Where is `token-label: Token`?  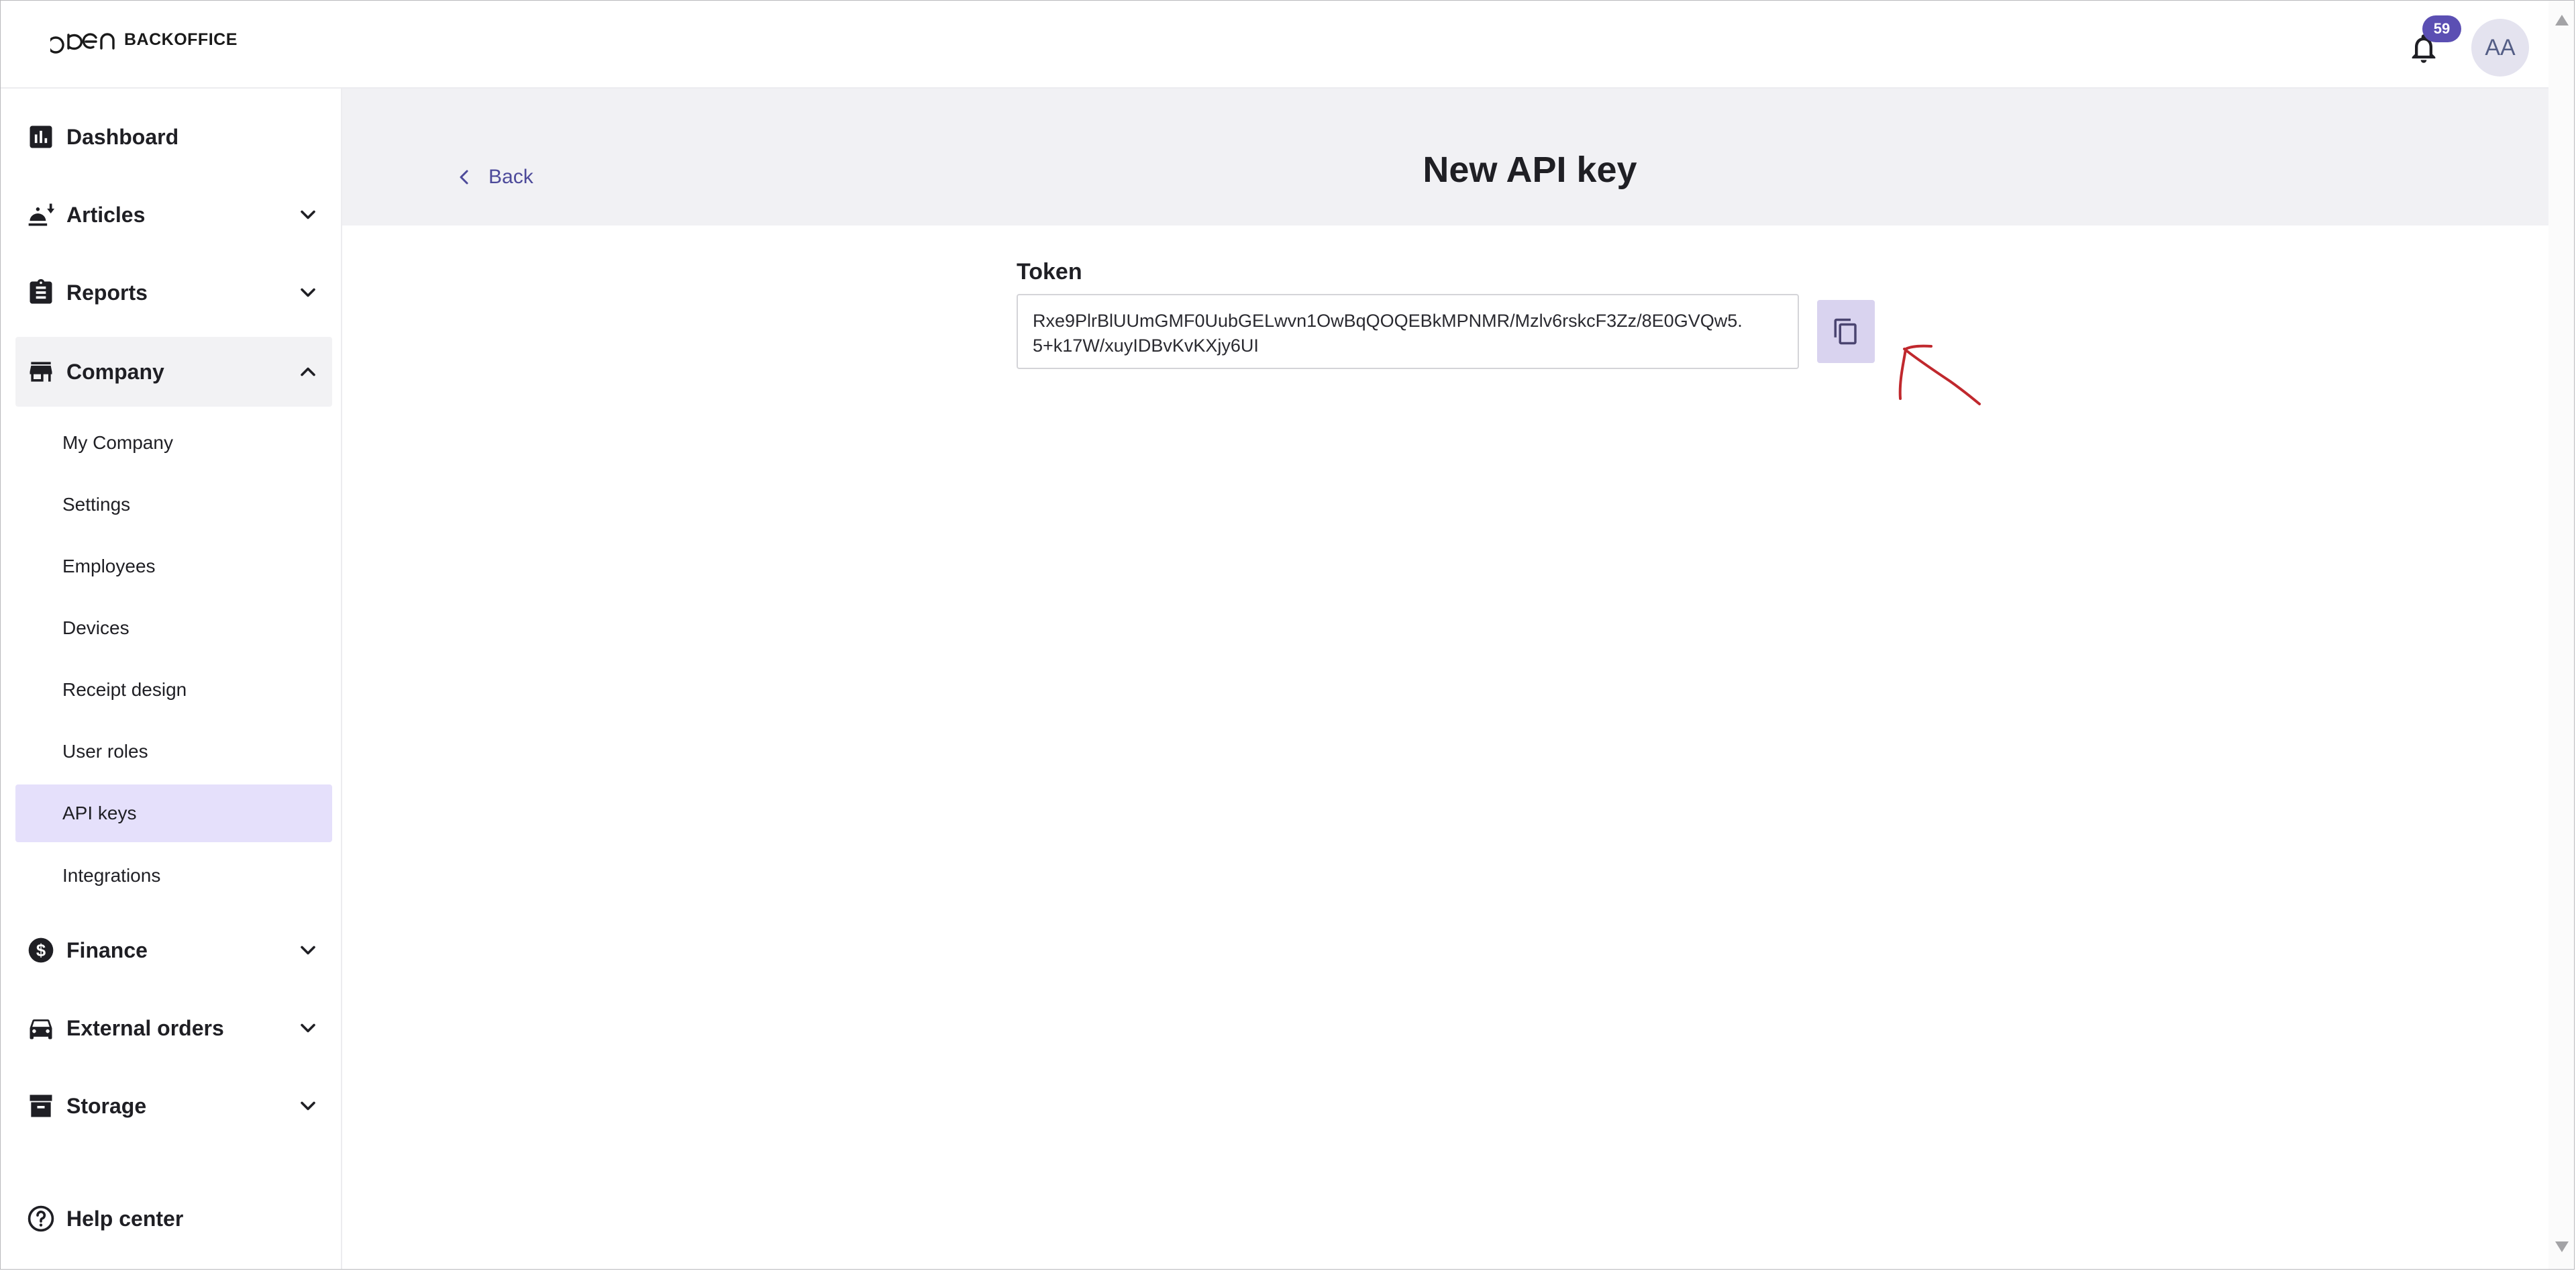 token-label: Token is located at coordinates (1049, 272).